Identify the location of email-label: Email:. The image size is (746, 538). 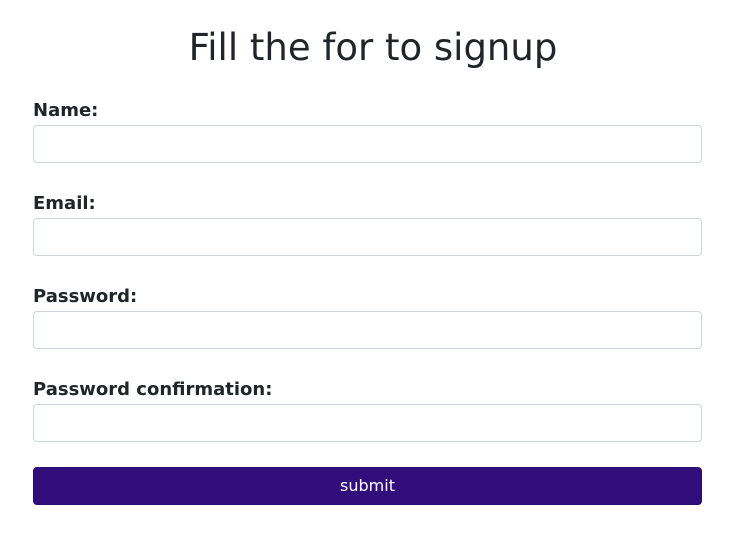
(64, 203).